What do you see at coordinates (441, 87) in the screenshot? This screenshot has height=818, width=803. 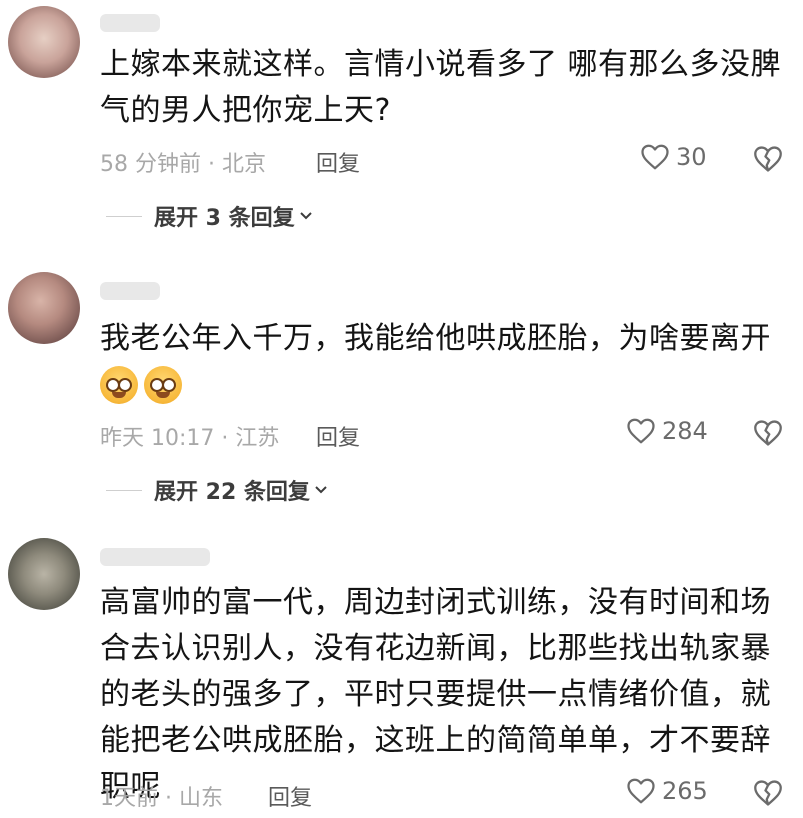 I see `comment-text: 上嫁本来就这样。言情小说看多了 哪有那么多没脾气的男人把你宠上天?` at bounding box center [441, 87].